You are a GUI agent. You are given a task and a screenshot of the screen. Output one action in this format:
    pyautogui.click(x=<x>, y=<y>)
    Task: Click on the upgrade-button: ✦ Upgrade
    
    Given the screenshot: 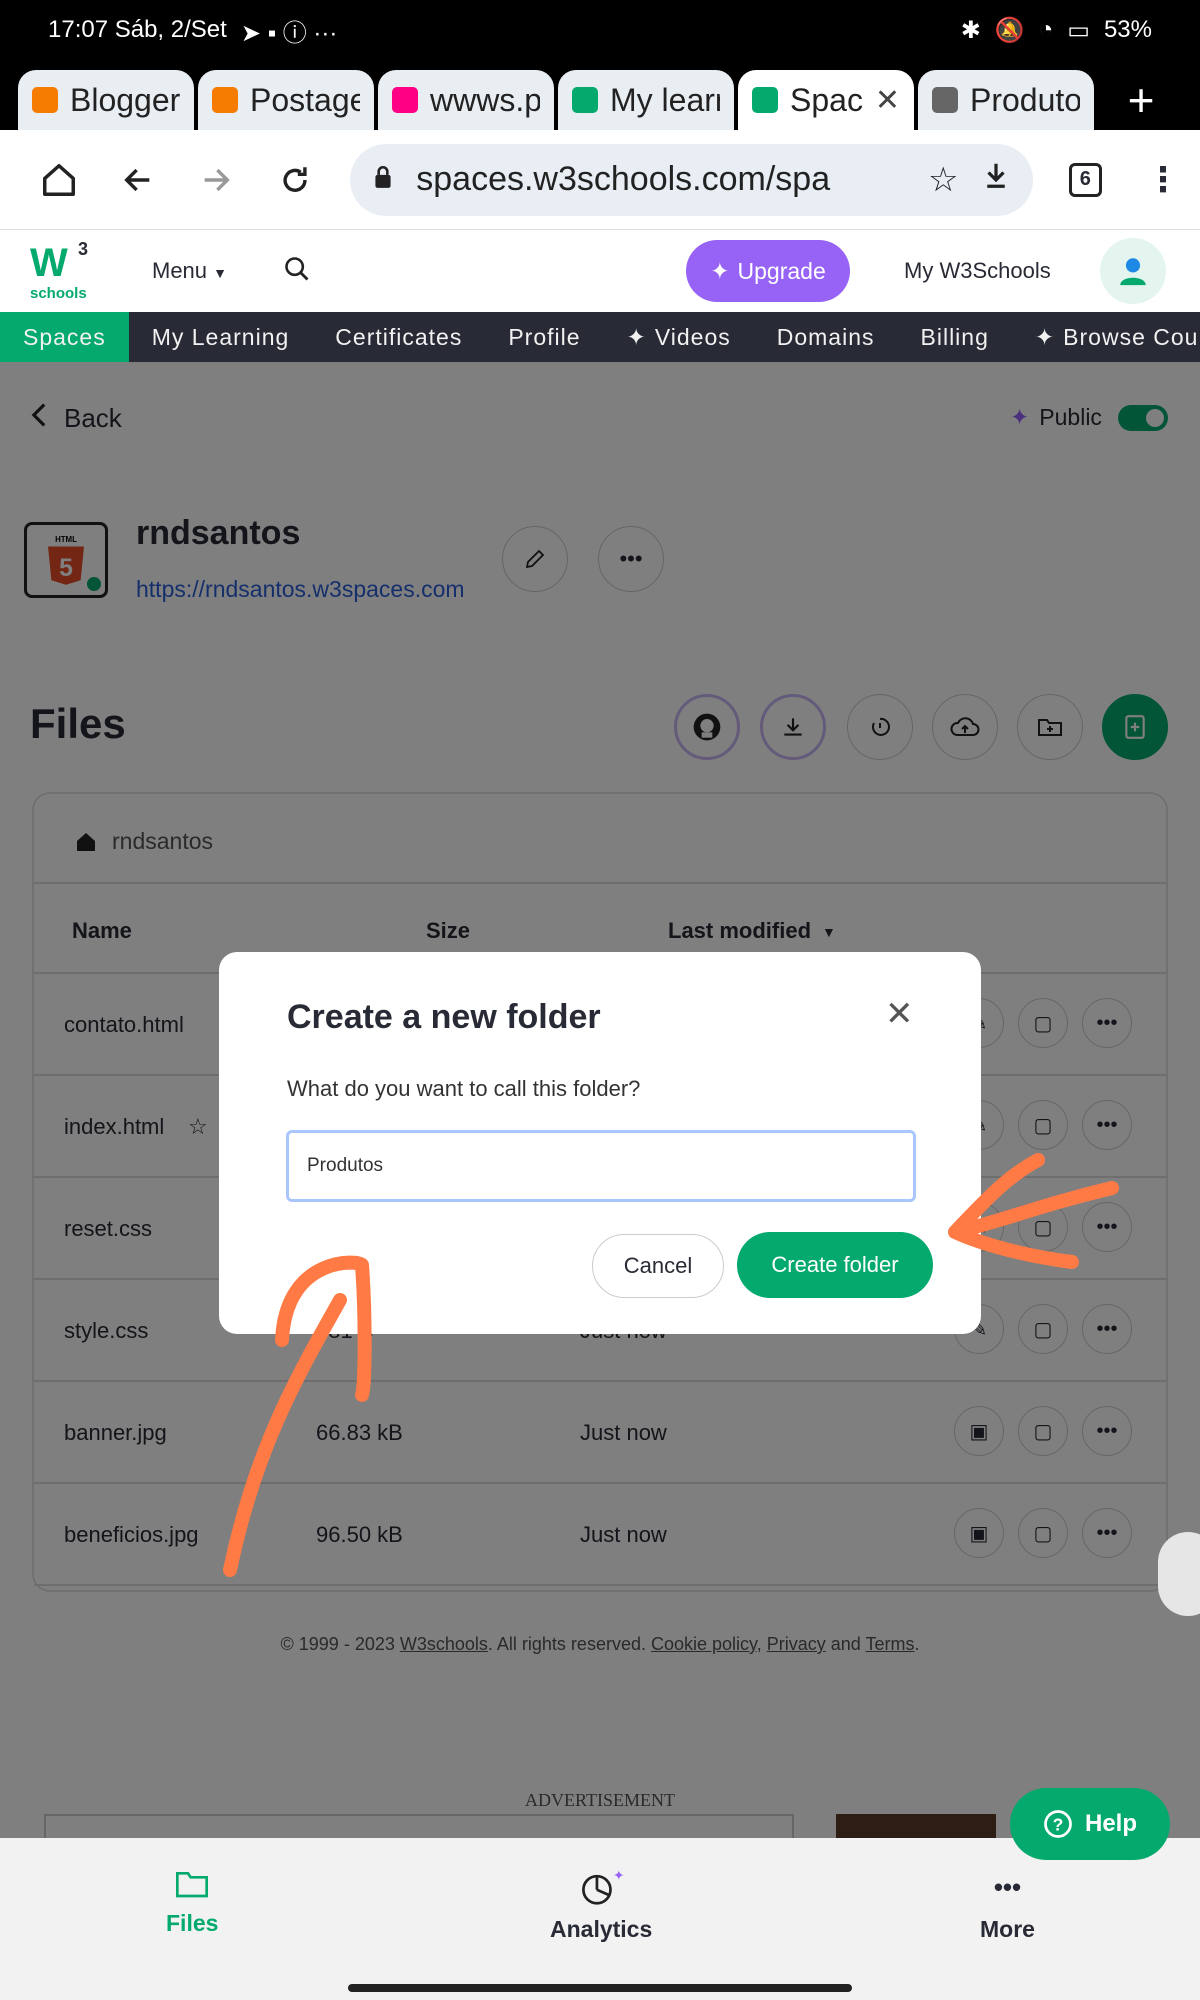 What is the action you would take?
    pyautogui.click(x=768, y=271)
    